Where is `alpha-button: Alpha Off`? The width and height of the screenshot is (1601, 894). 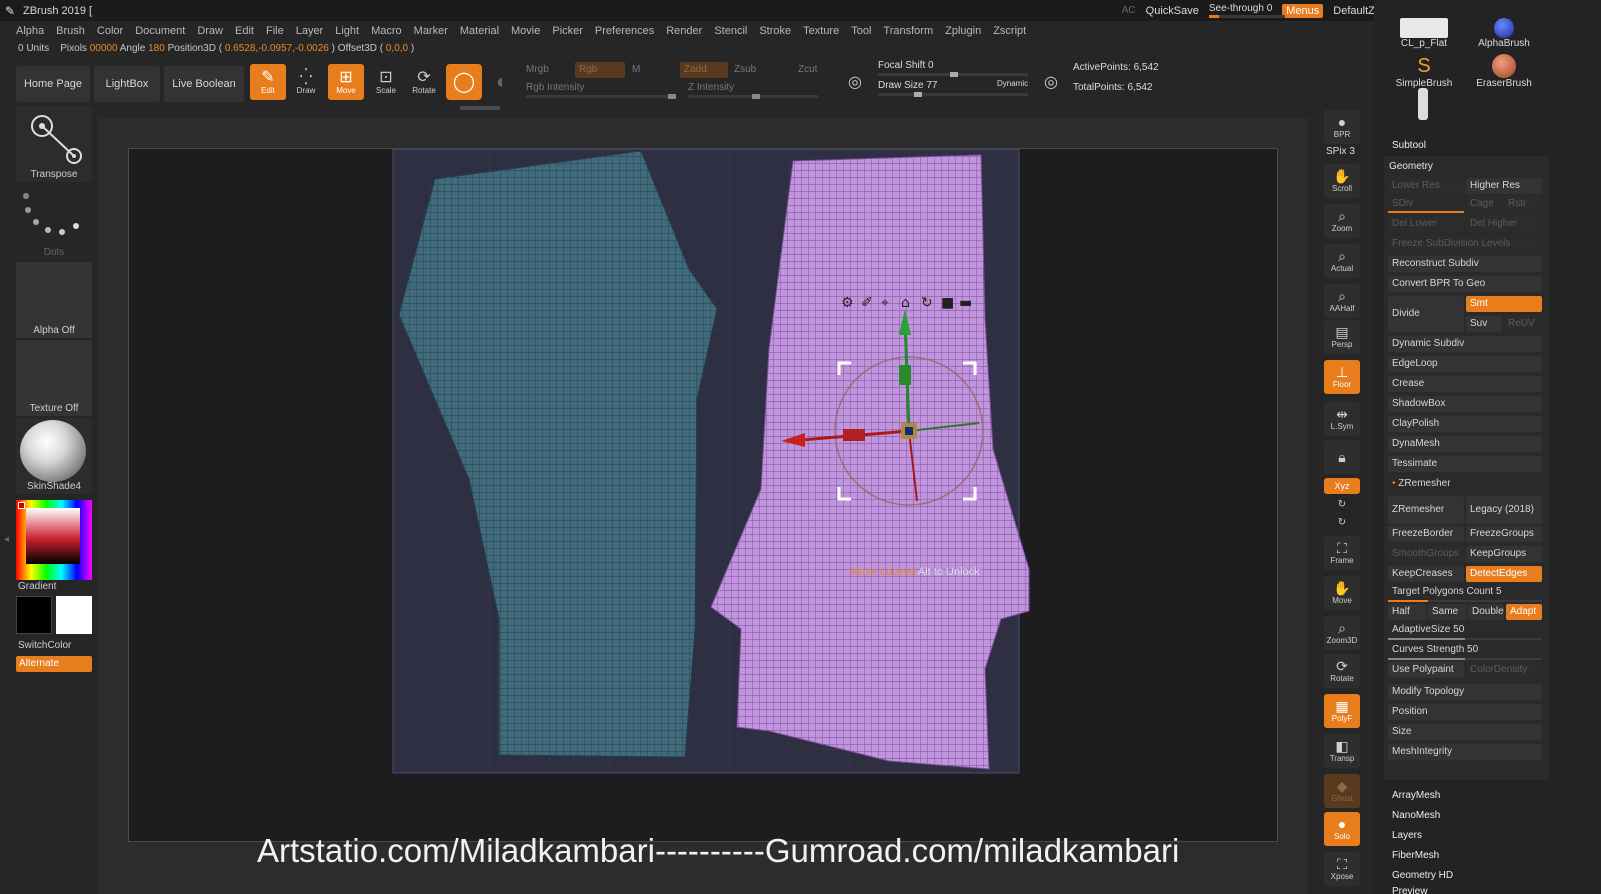
alpha-button: Alpha Off is located at coordinates (54, 300).